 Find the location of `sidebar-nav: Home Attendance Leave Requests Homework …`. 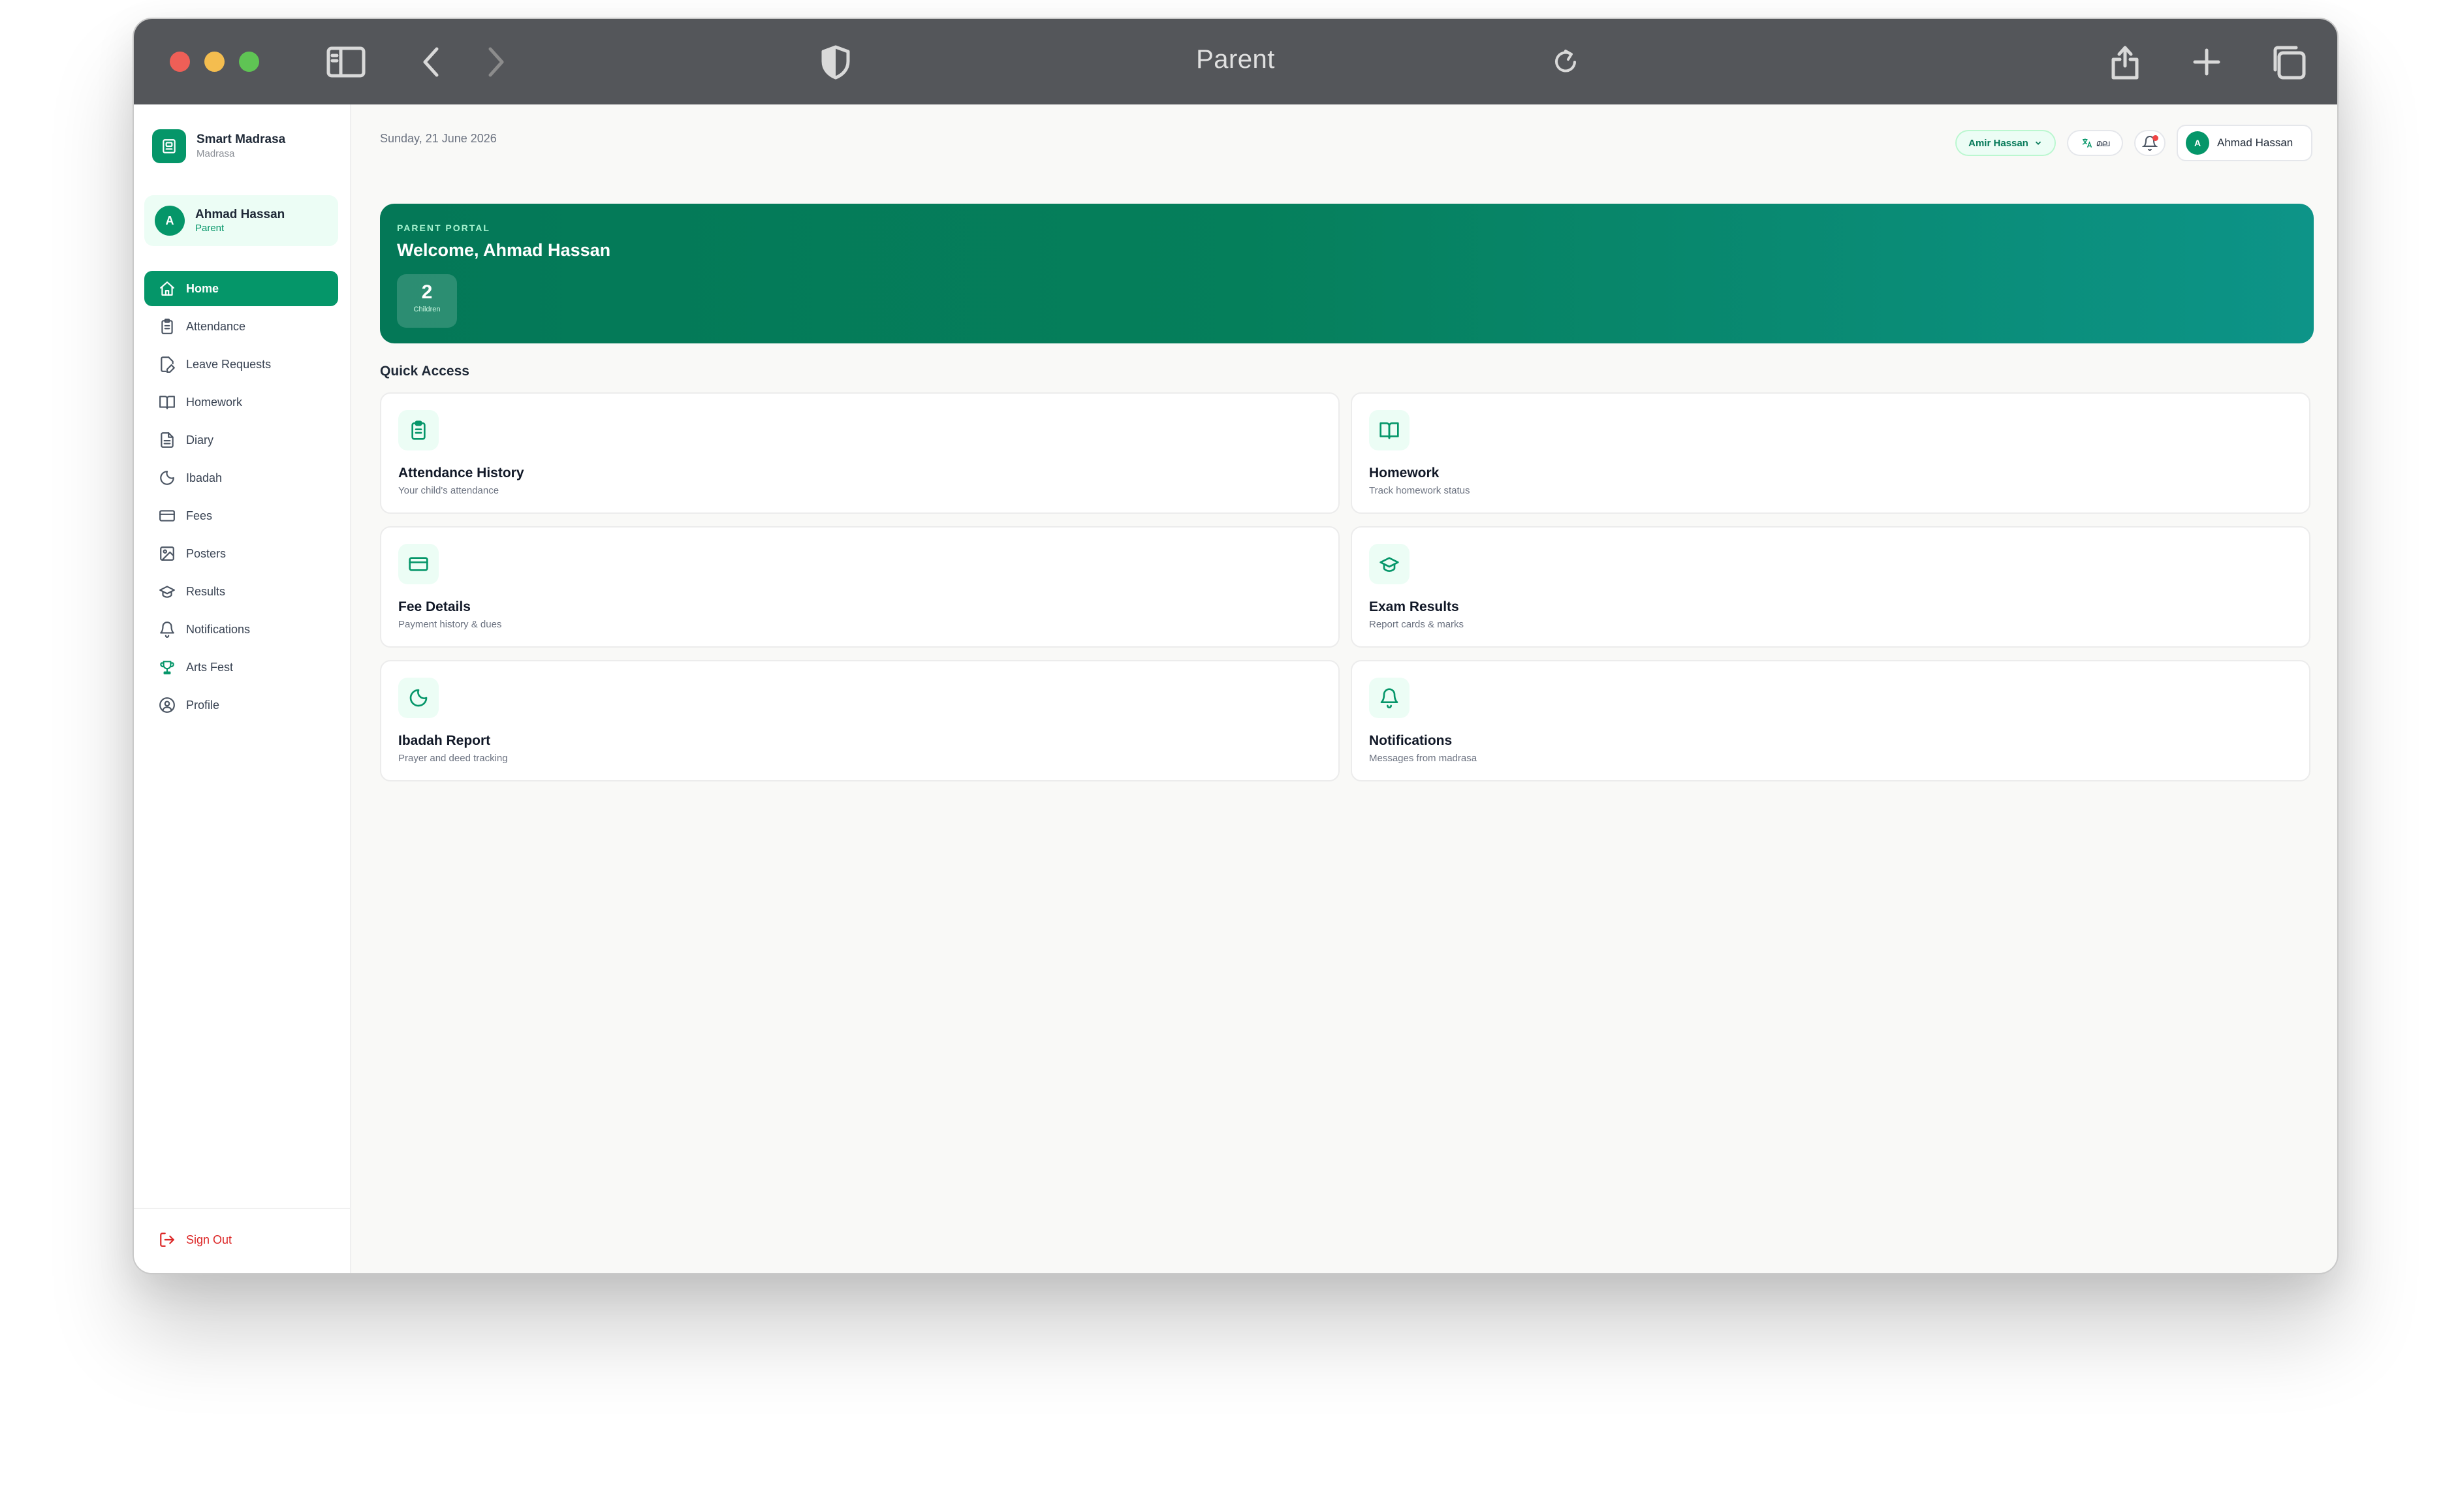

sidebar-nav: Home Attendance Leave Requests Homework … is located at coordinates (241, 498).